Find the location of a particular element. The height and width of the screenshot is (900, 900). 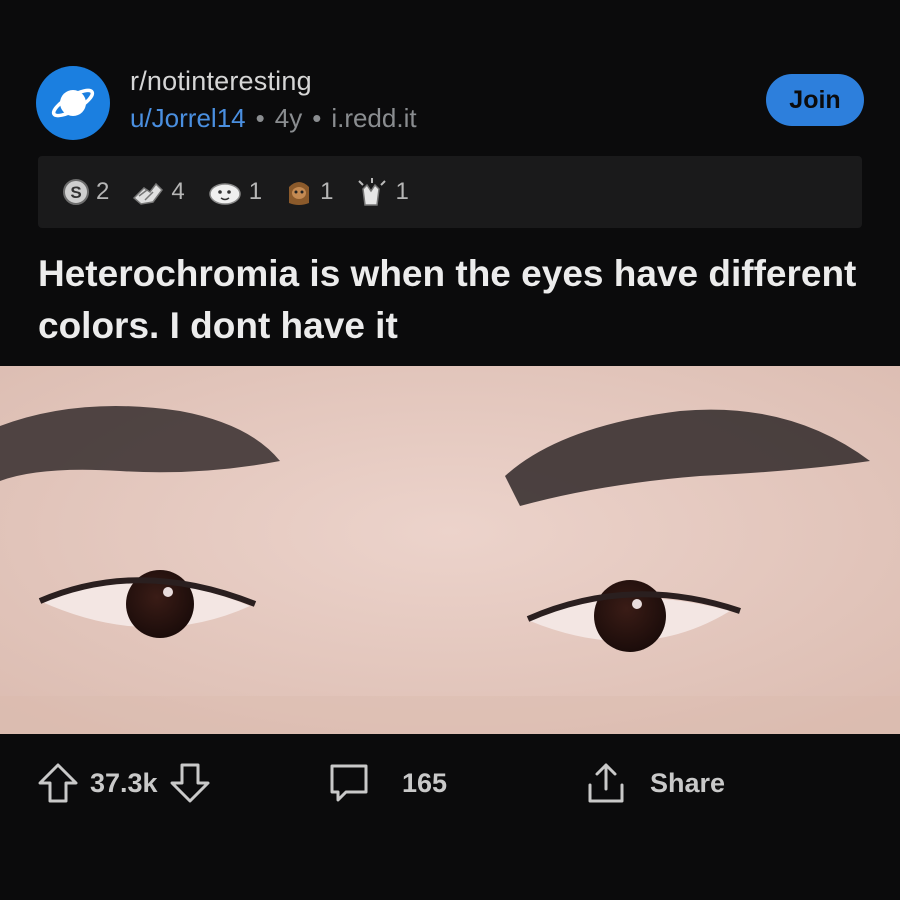

helpful-hands-award-icon is located at coordinates (148, 193).